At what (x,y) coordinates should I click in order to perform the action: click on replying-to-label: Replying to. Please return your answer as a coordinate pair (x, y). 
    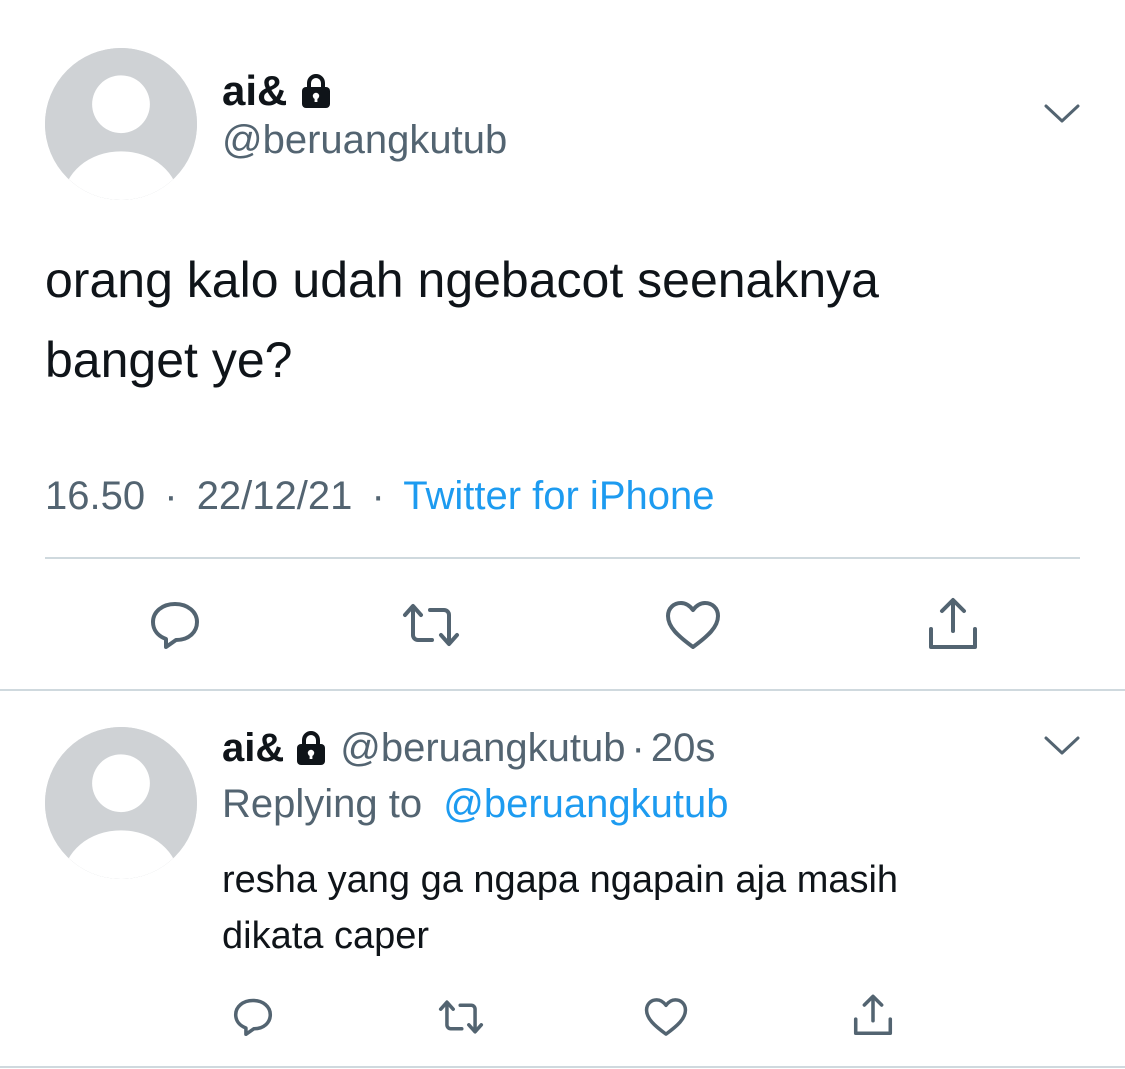
    Looking at the image, I should click on (322, 804).